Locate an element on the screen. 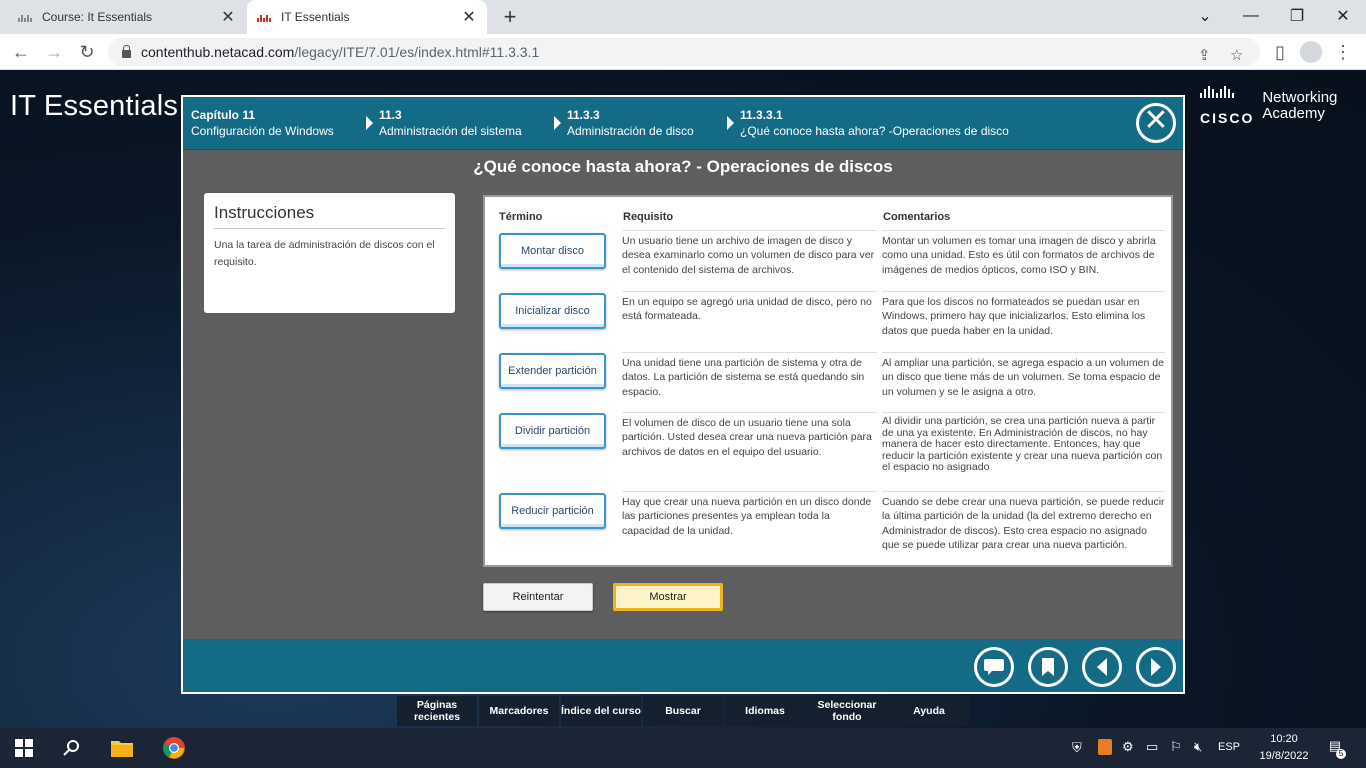  wifi-icon: ⚐ is located at coordinates (1176, 747).